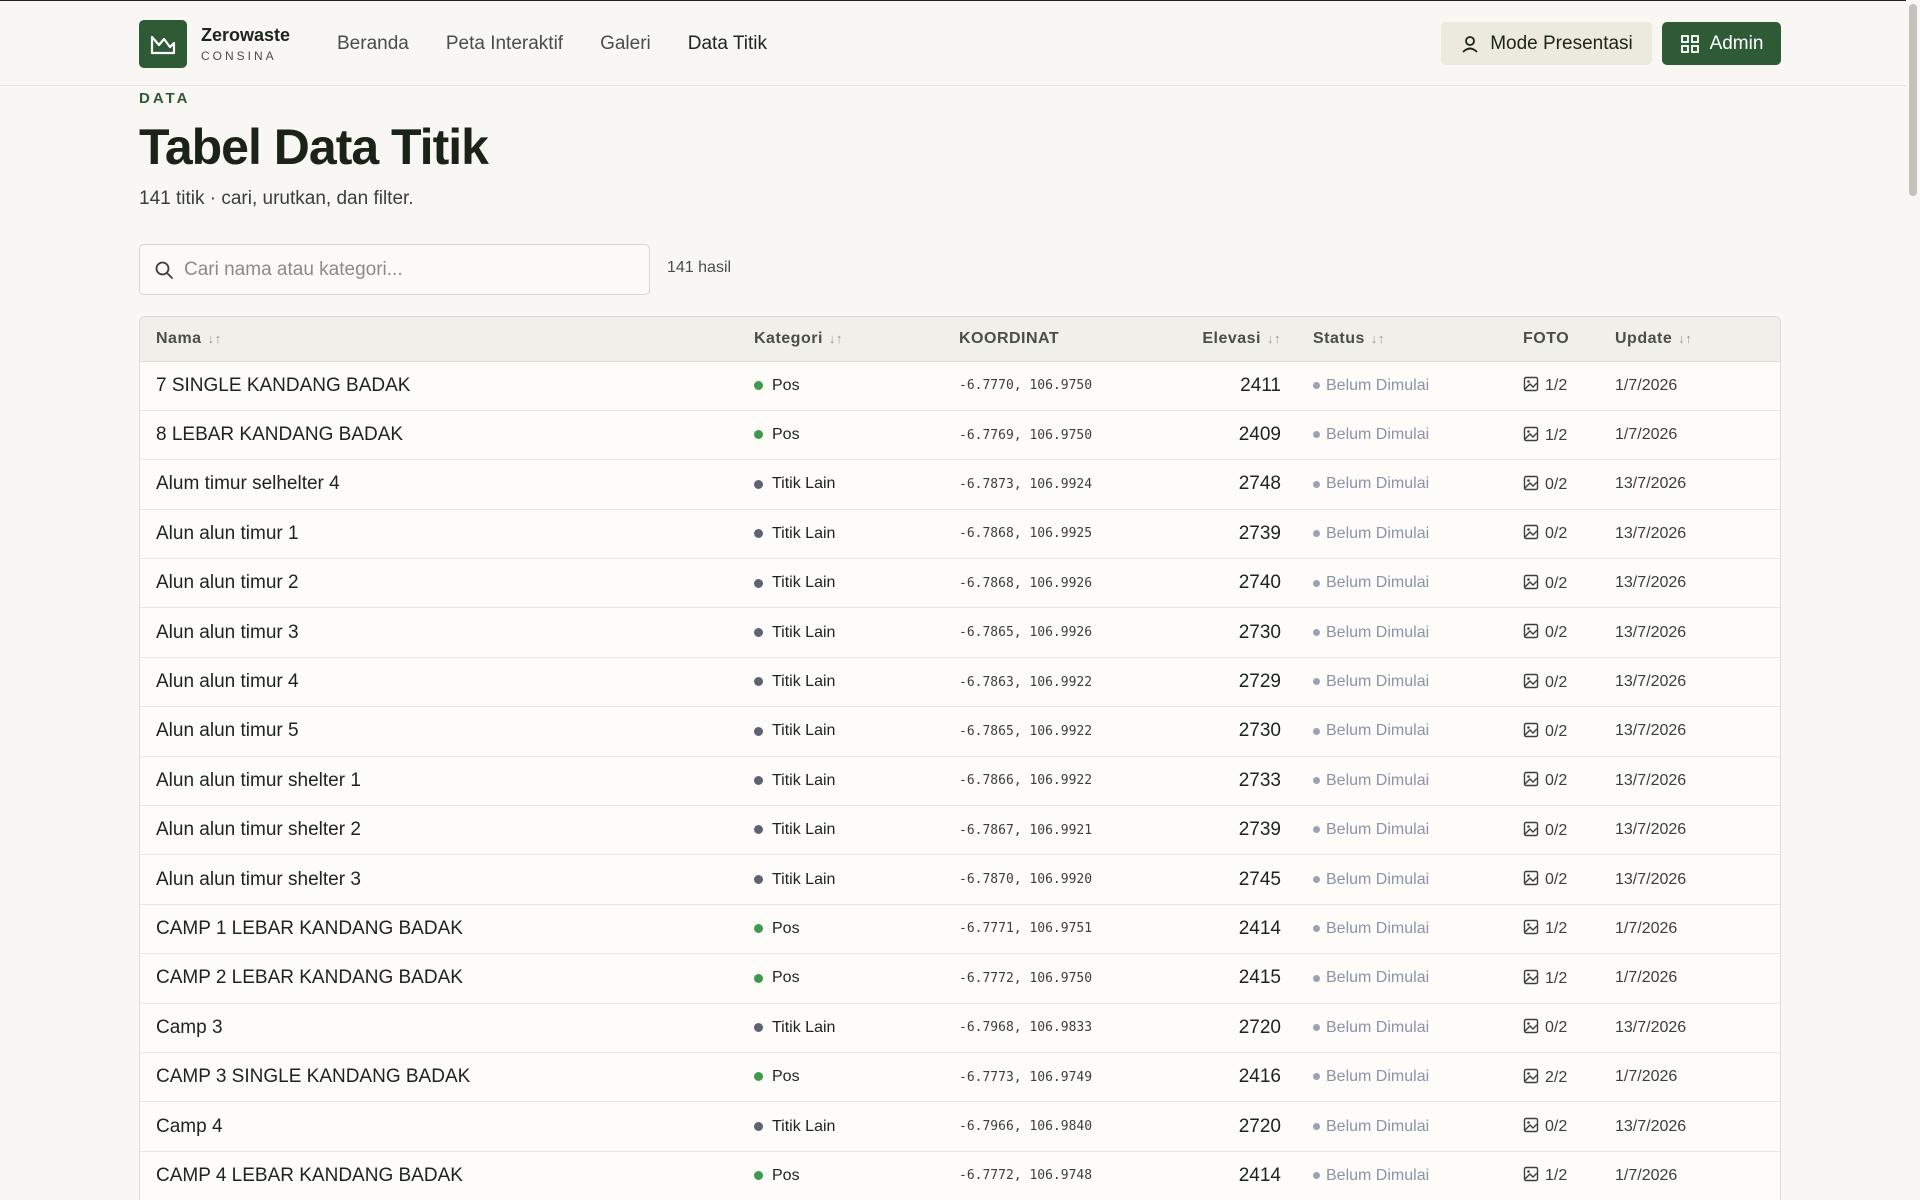 This screenshot has width=1920, height=1200. What do you see at coordinates (189, 1126) in the screenshot?
I see `cell-nama: Camp 4` at bounding box center [189, 1126].